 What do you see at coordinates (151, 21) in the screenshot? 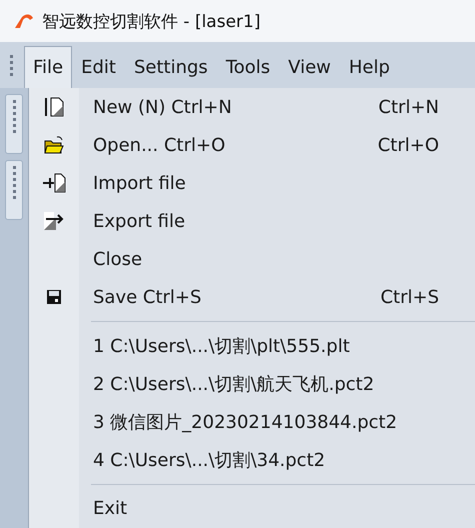
I see `window-title: 智远数控切割软件 - [laser1]` at bounding box center [151, 21].